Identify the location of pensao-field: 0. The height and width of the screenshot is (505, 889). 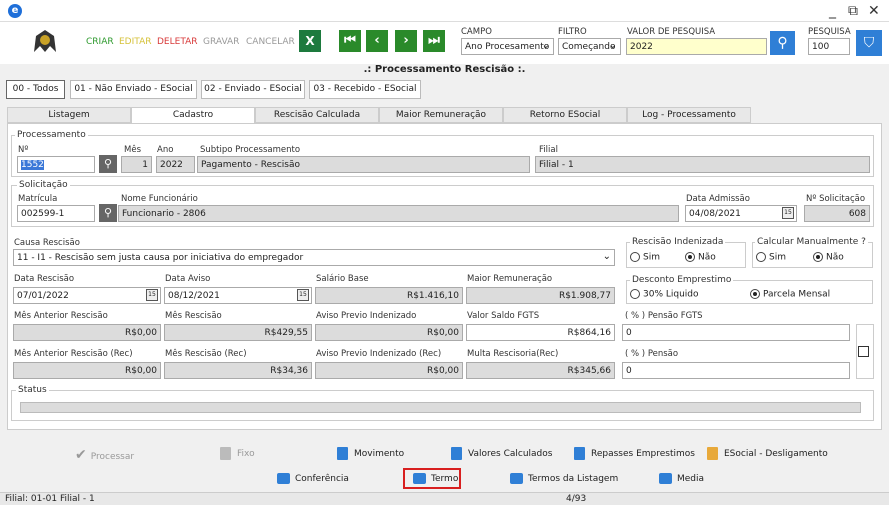
(736, 370).